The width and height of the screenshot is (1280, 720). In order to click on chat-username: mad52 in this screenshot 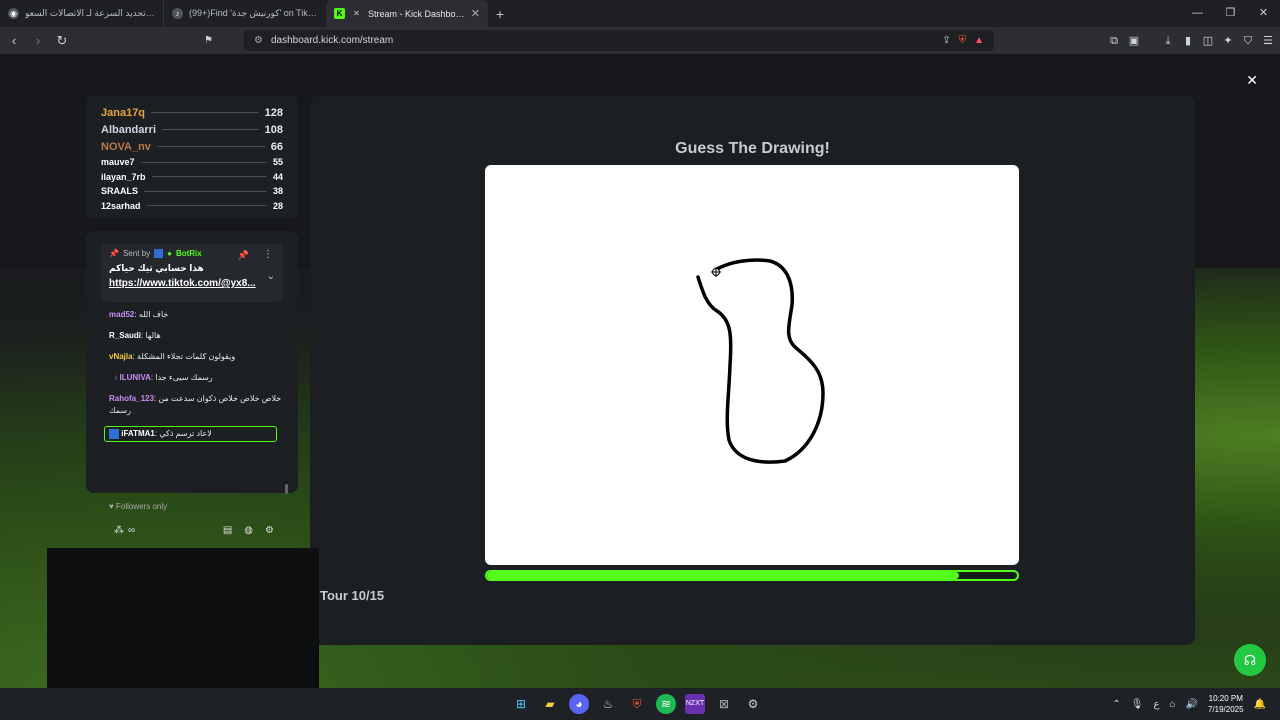, I will do `click(121, 314)`.